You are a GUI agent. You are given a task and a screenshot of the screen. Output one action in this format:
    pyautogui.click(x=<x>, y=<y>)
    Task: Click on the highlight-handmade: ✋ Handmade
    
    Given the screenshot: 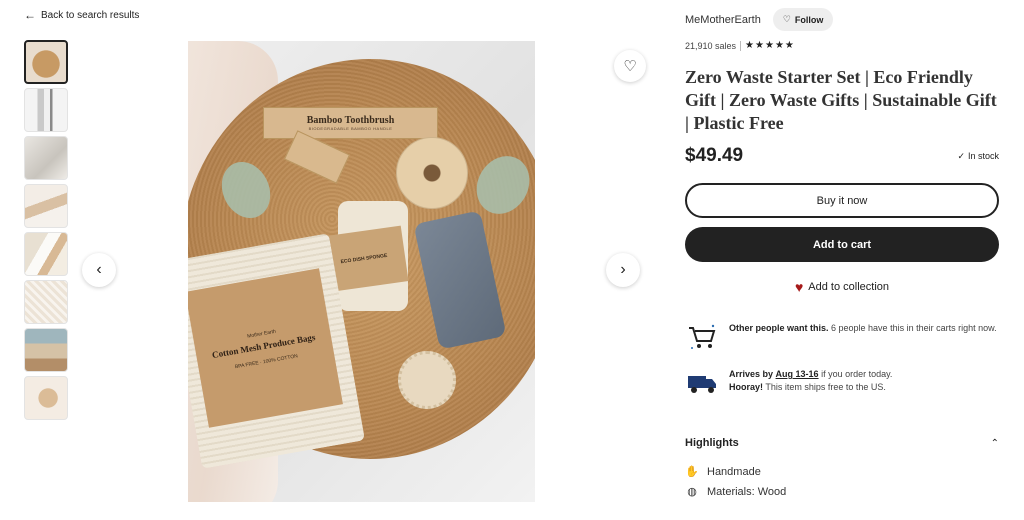 What is the action you would take?
    pyautogui.click(x=723, y=472)
    